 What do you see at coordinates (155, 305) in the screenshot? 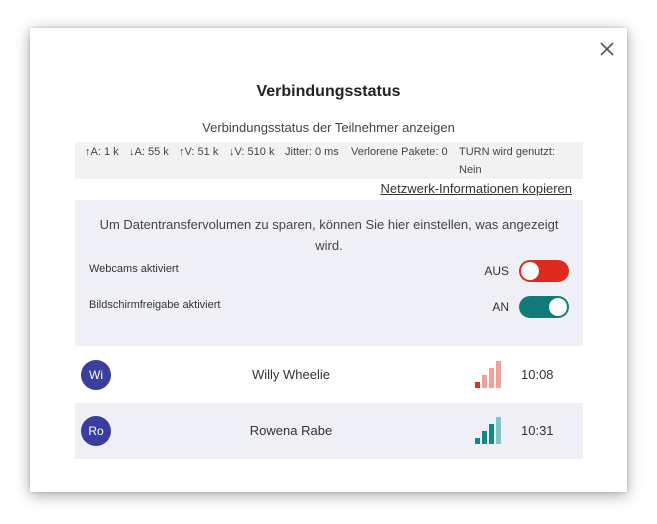
I see `screenshare-label: Bildschirmfreigabe aktiviert` at bounding box center [155, 305].